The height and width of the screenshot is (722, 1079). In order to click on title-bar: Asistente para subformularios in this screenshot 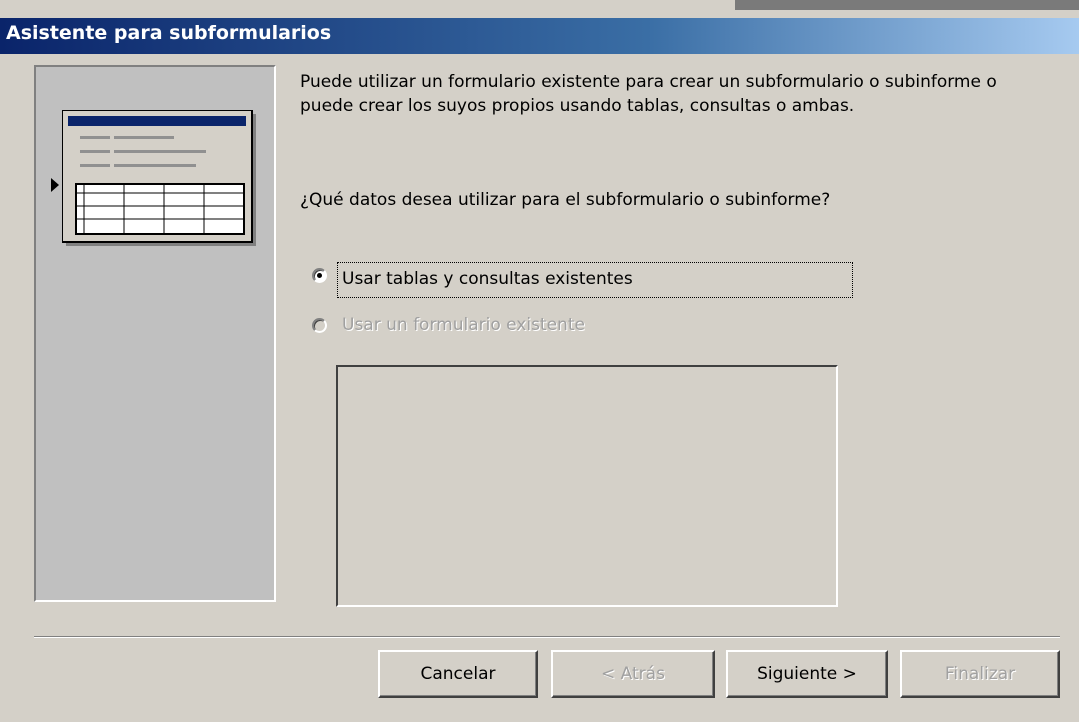, I will do `click(539, 36)`.